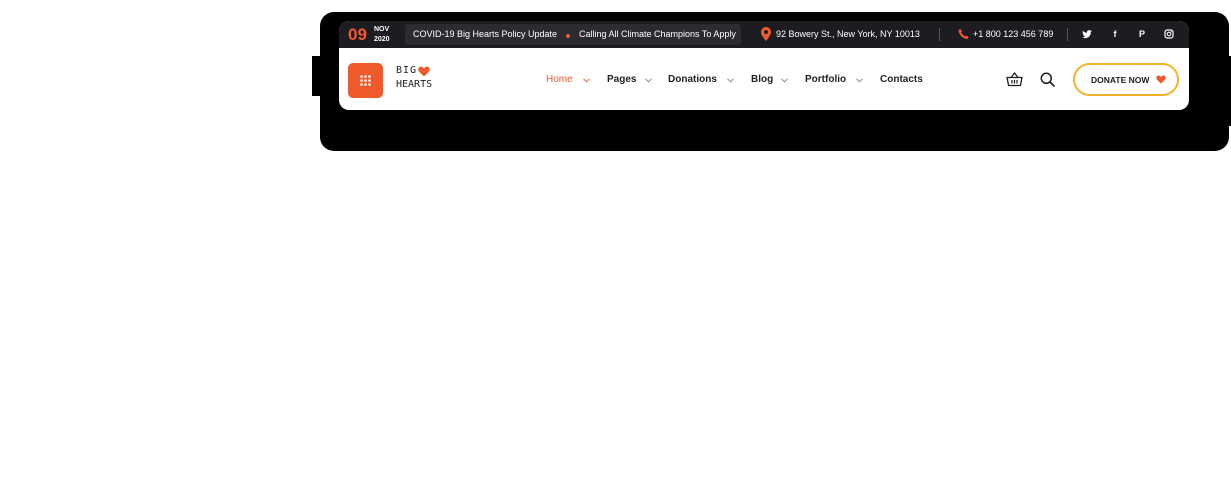 The width and height of the screenshot is (1231, 502). I want to click on news-link: Calling All Climate Champions To Apply, so click(657, 34).